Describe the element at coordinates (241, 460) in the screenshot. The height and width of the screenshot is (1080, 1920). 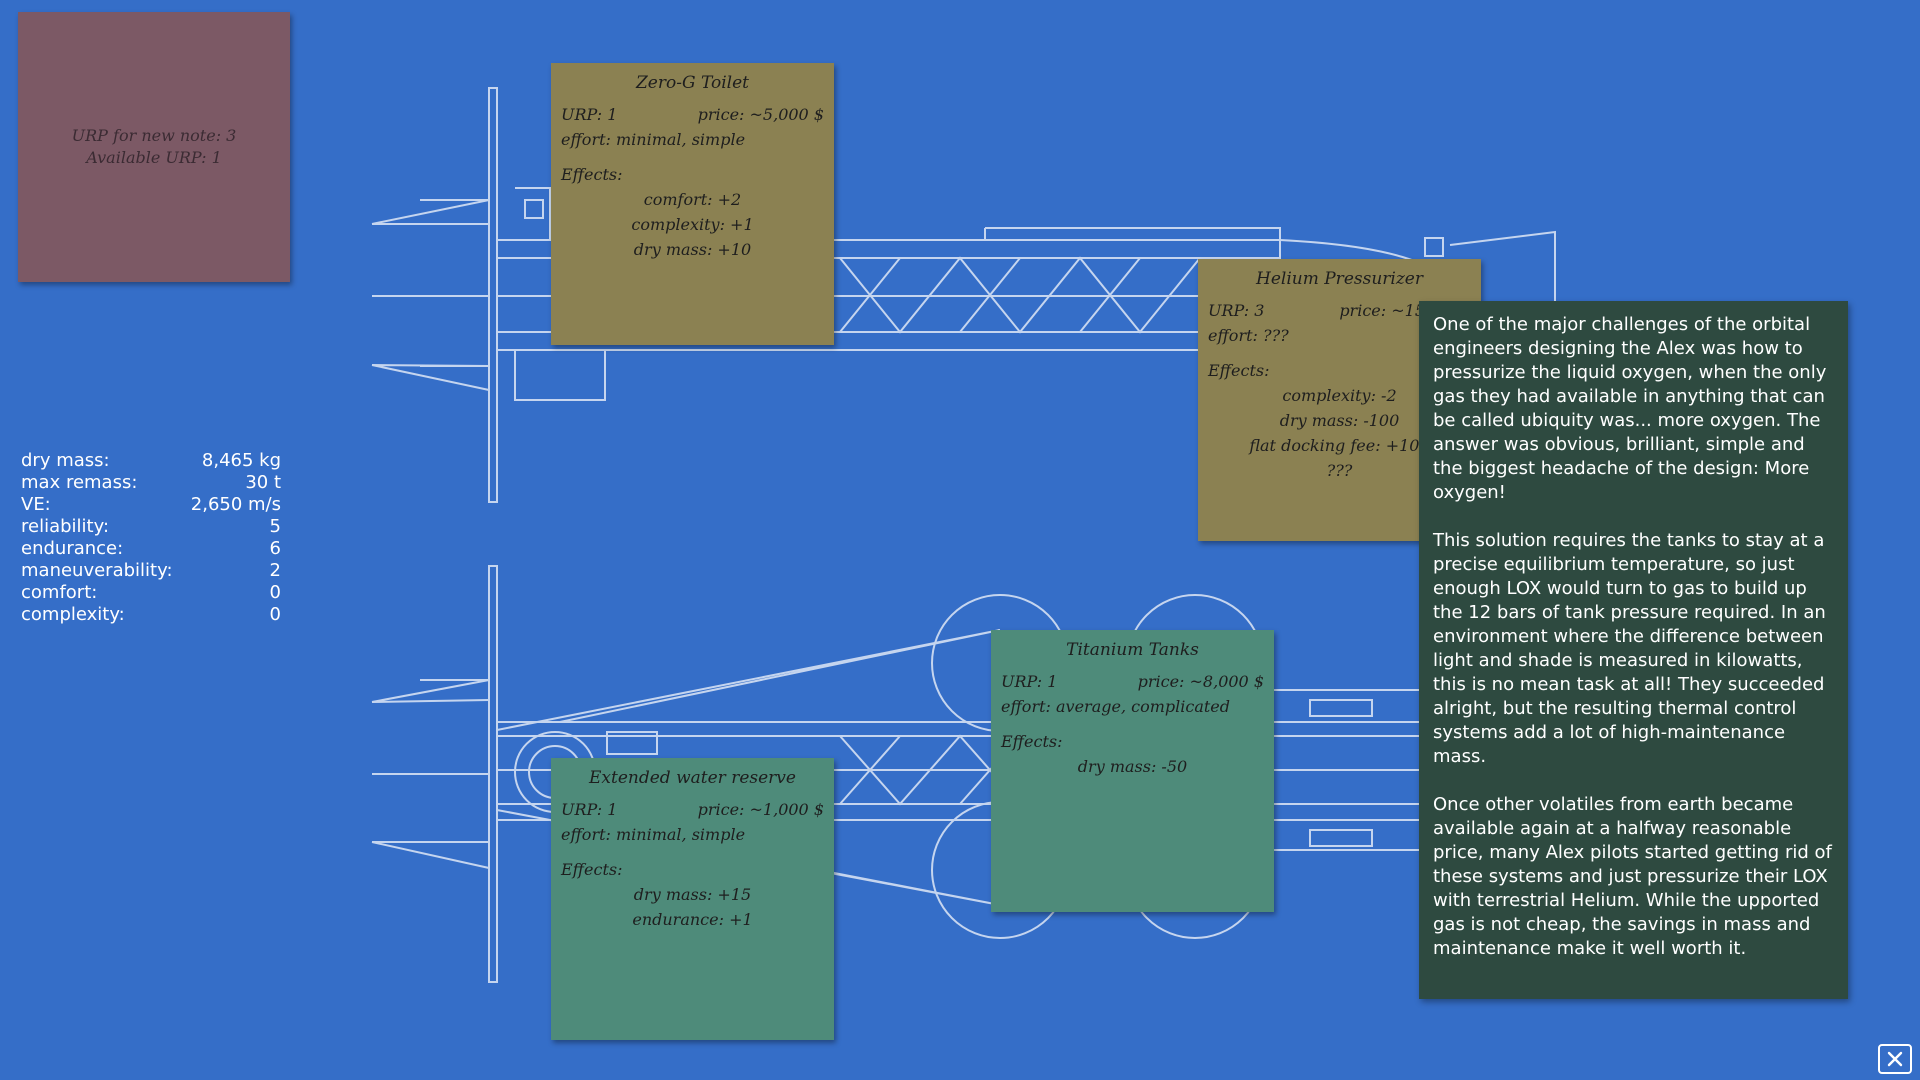
I see `stat-value: 8,465 kg` at that location.